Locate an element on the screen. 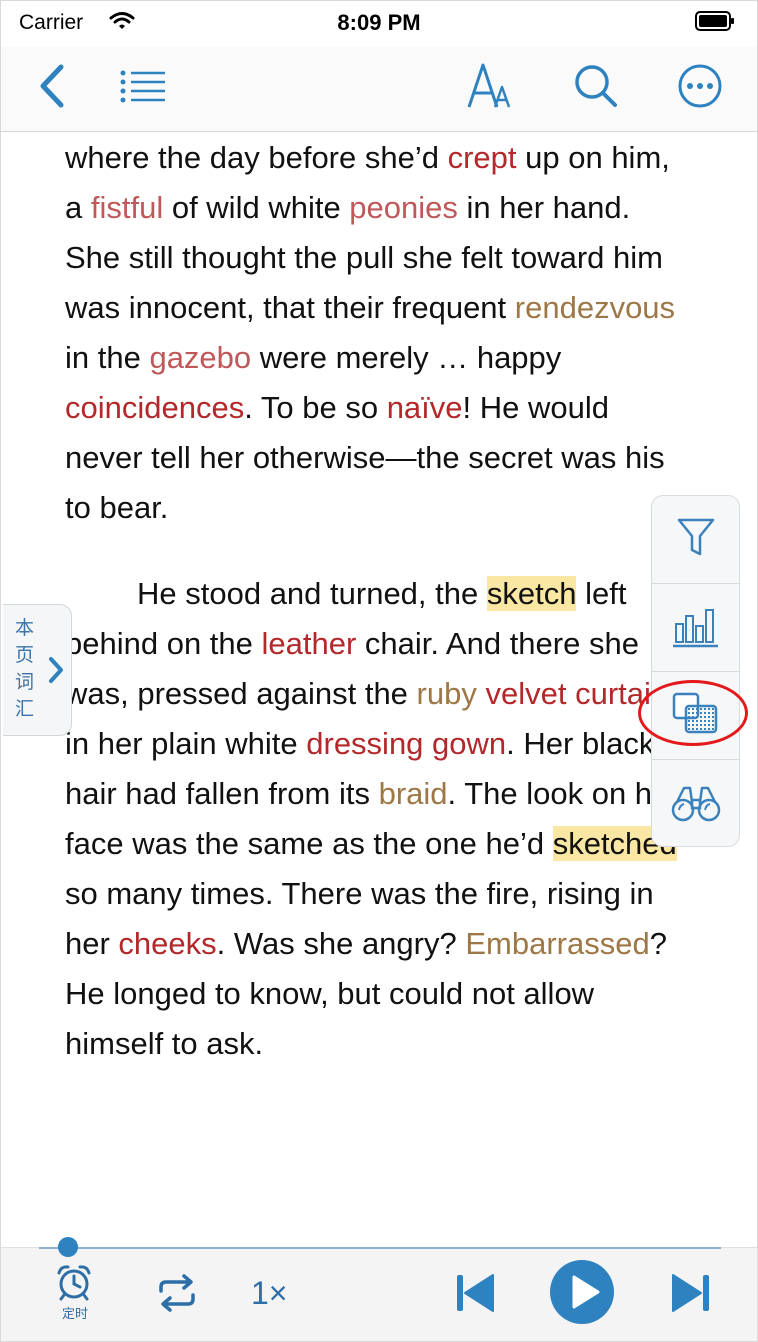 The height and width of the screenshot is (1342, 758). vocab-word: naïve is located at coordinates (425, 407).